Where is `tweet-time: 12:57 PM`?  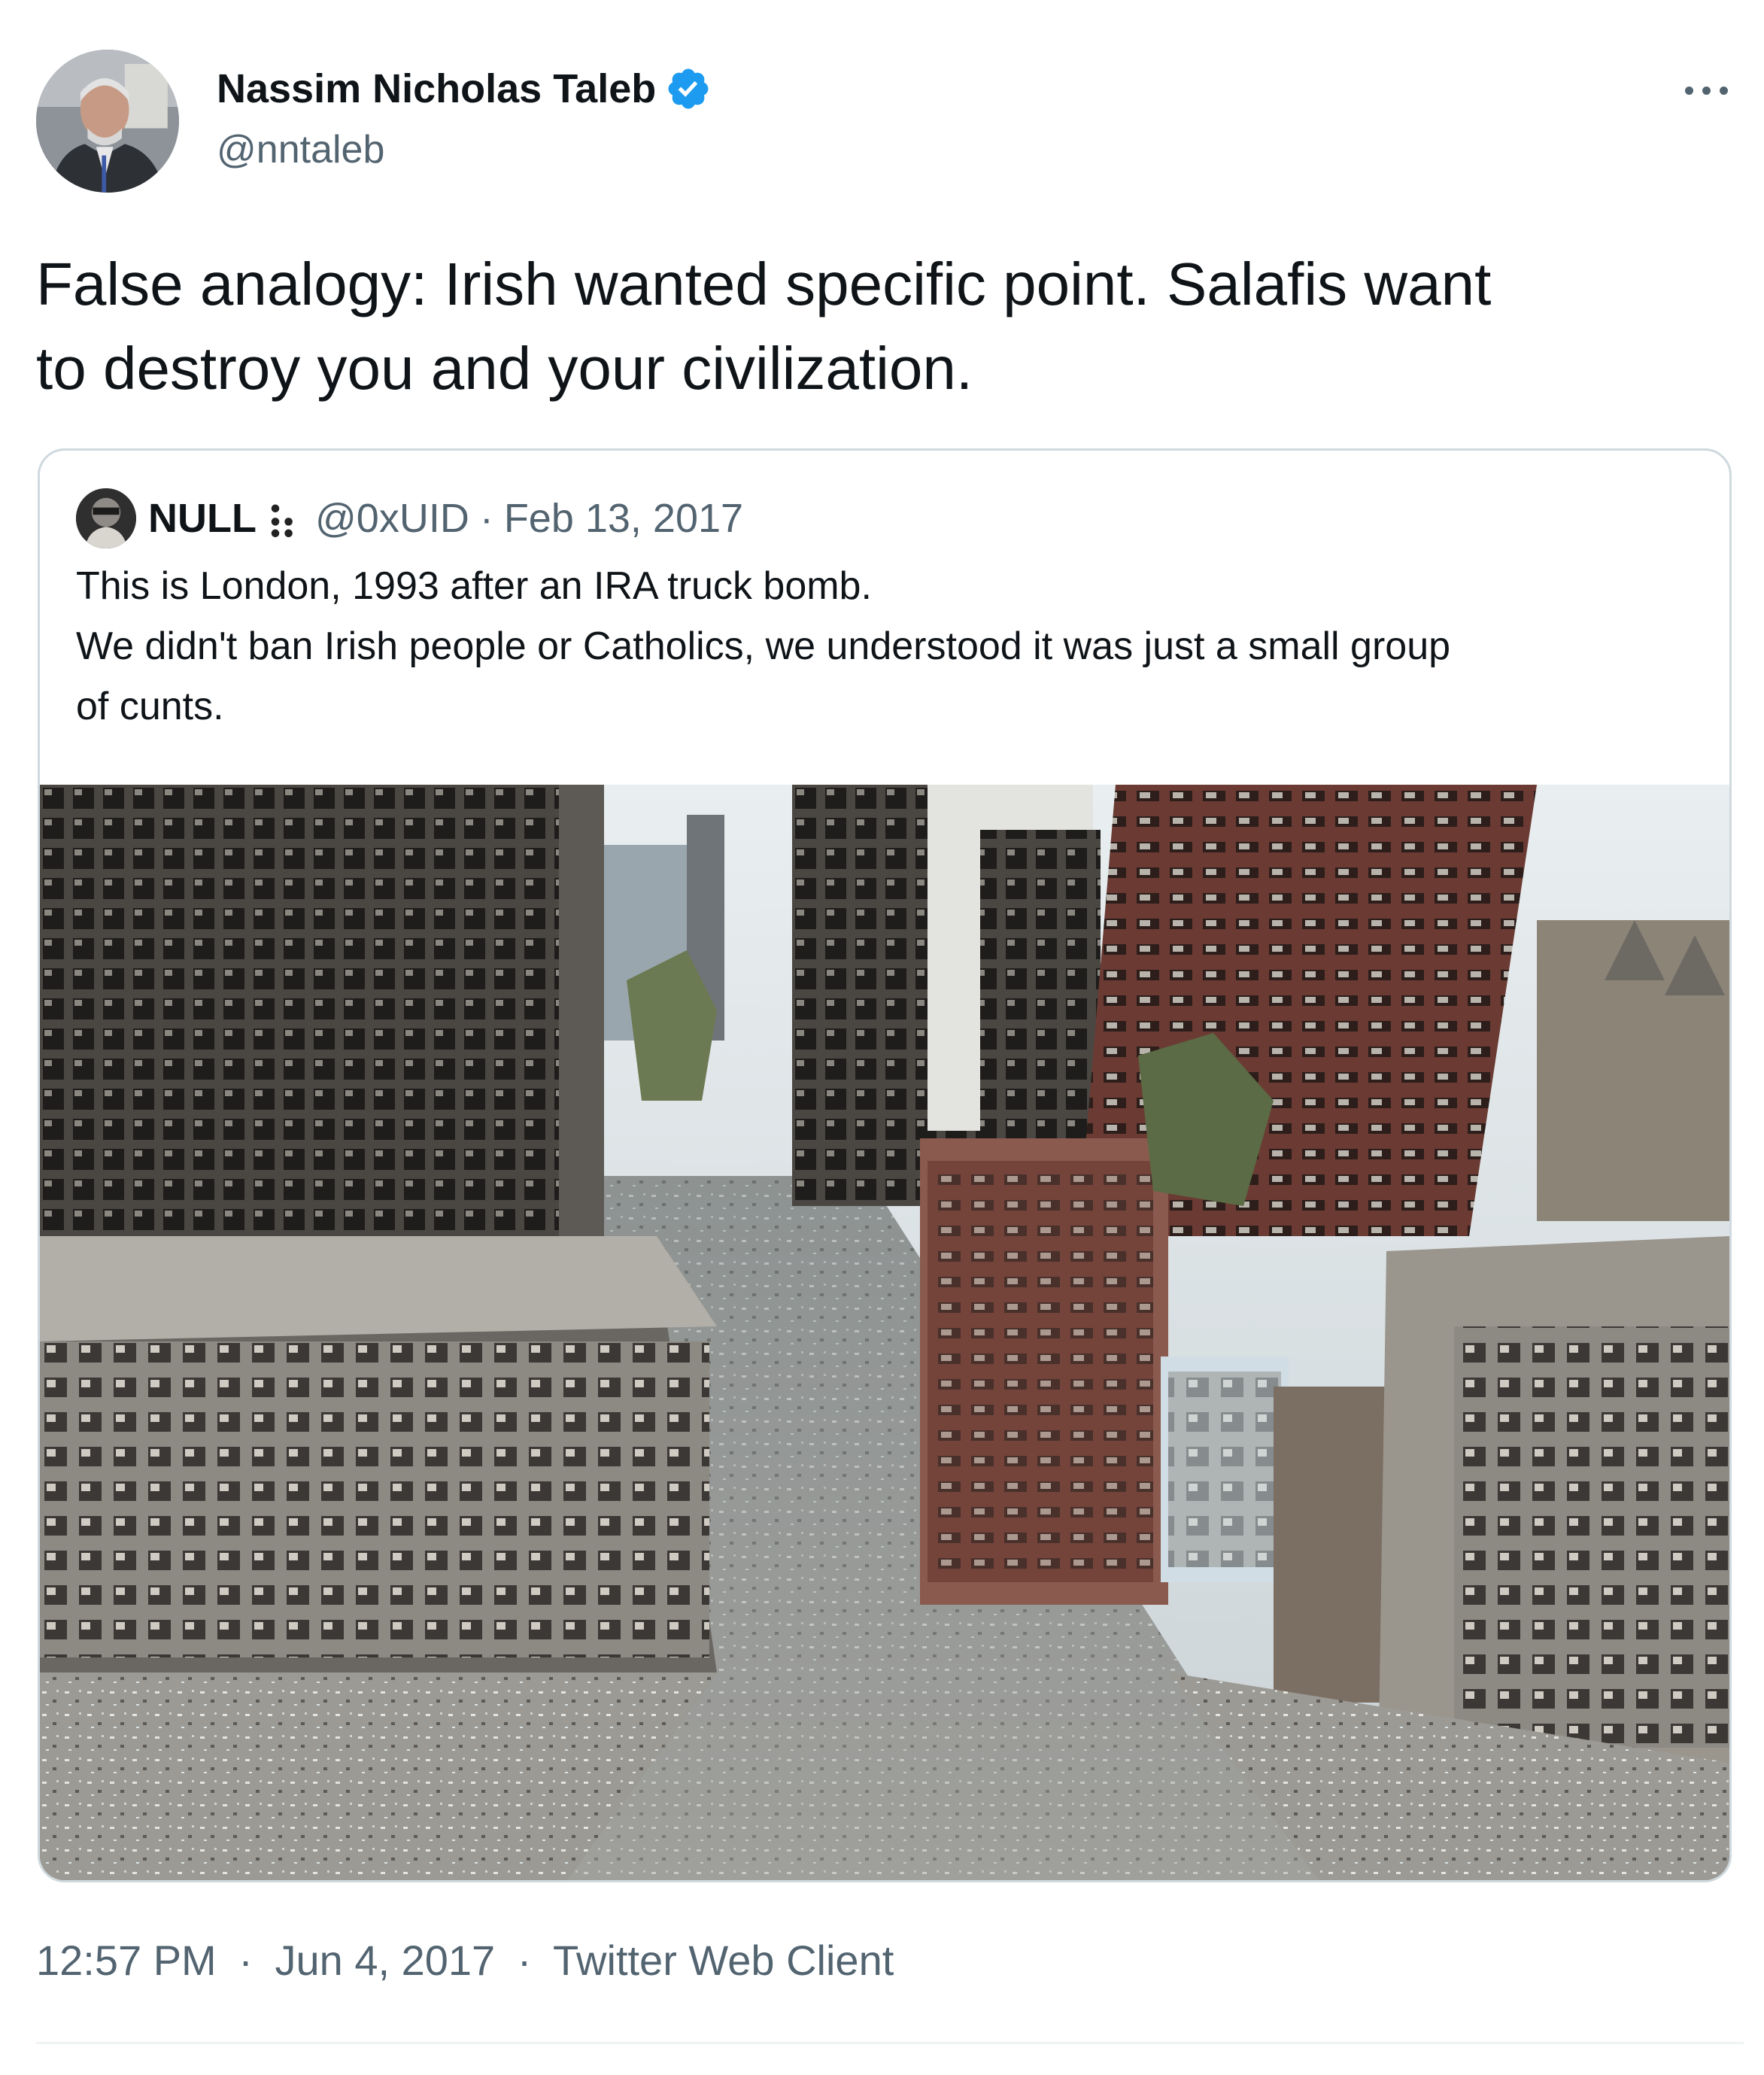 tweet-time: 12:57 PM is located at coordinates (126, 1960).